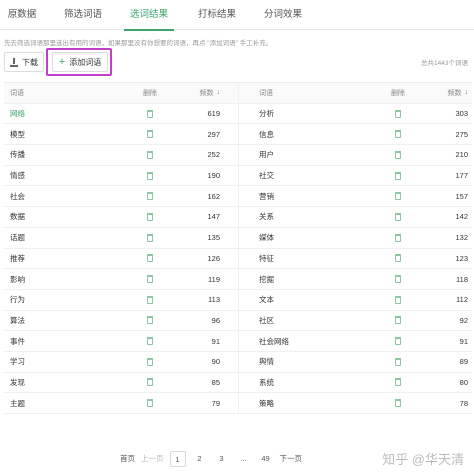 The height and width of the screenshot is (475, 474). Describe the element at coordinates (149, 15) in the screenshot. I see `tab-selection-result: 选词结果` at that location.